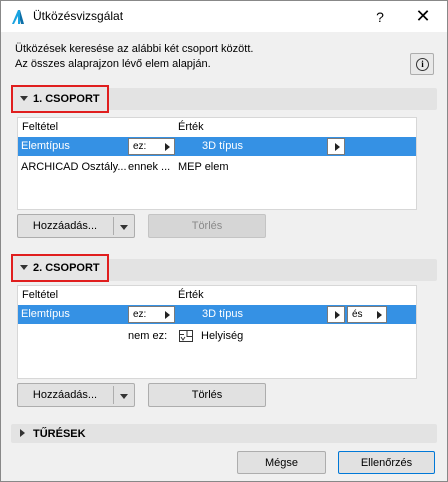 Image resolution: width=448 pixels, height=482 pixels. What do you see at coordinates (203, 167) in the screenshot?
I see `value-cell: MEP elem` at bounding box center [203, 167].